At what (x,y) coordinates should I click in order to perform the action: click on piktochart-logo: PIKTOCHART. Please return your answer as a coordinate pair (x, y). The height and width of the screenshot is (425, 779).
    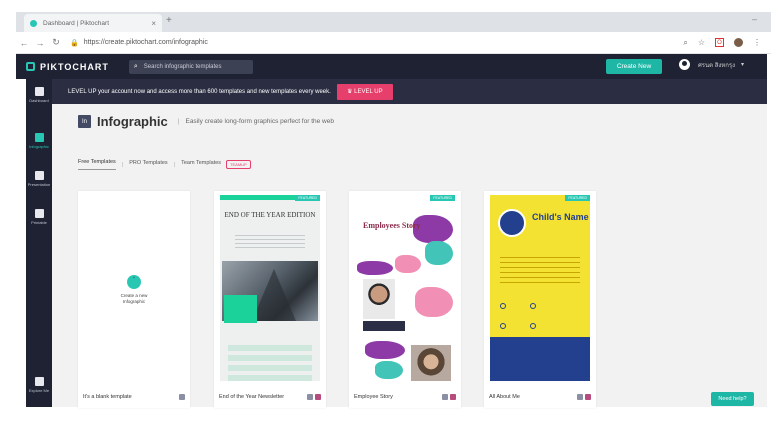
    Looking at the image, I should click on (62, 67).